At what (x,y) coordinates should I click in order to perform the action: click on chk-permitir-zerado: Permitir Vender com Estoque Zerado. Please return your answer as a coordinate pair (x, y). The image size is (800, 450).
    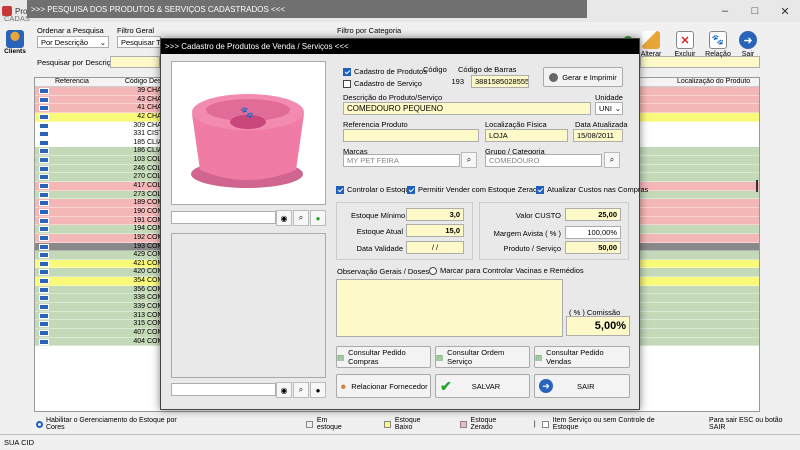
    Looking at the image, I should click on (474, 189).